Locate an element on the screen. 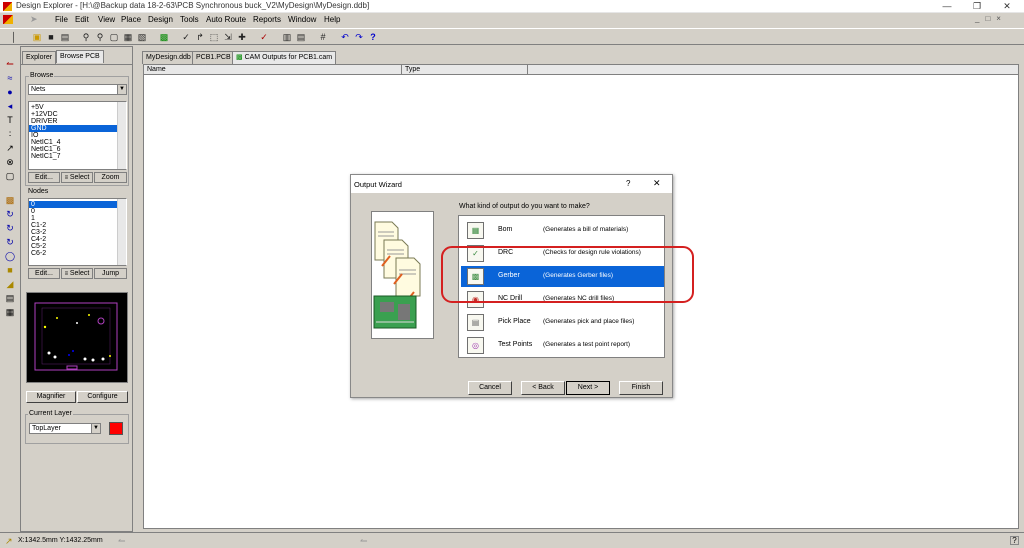  route-icon: ✓ is located at coordinates (186, 37).